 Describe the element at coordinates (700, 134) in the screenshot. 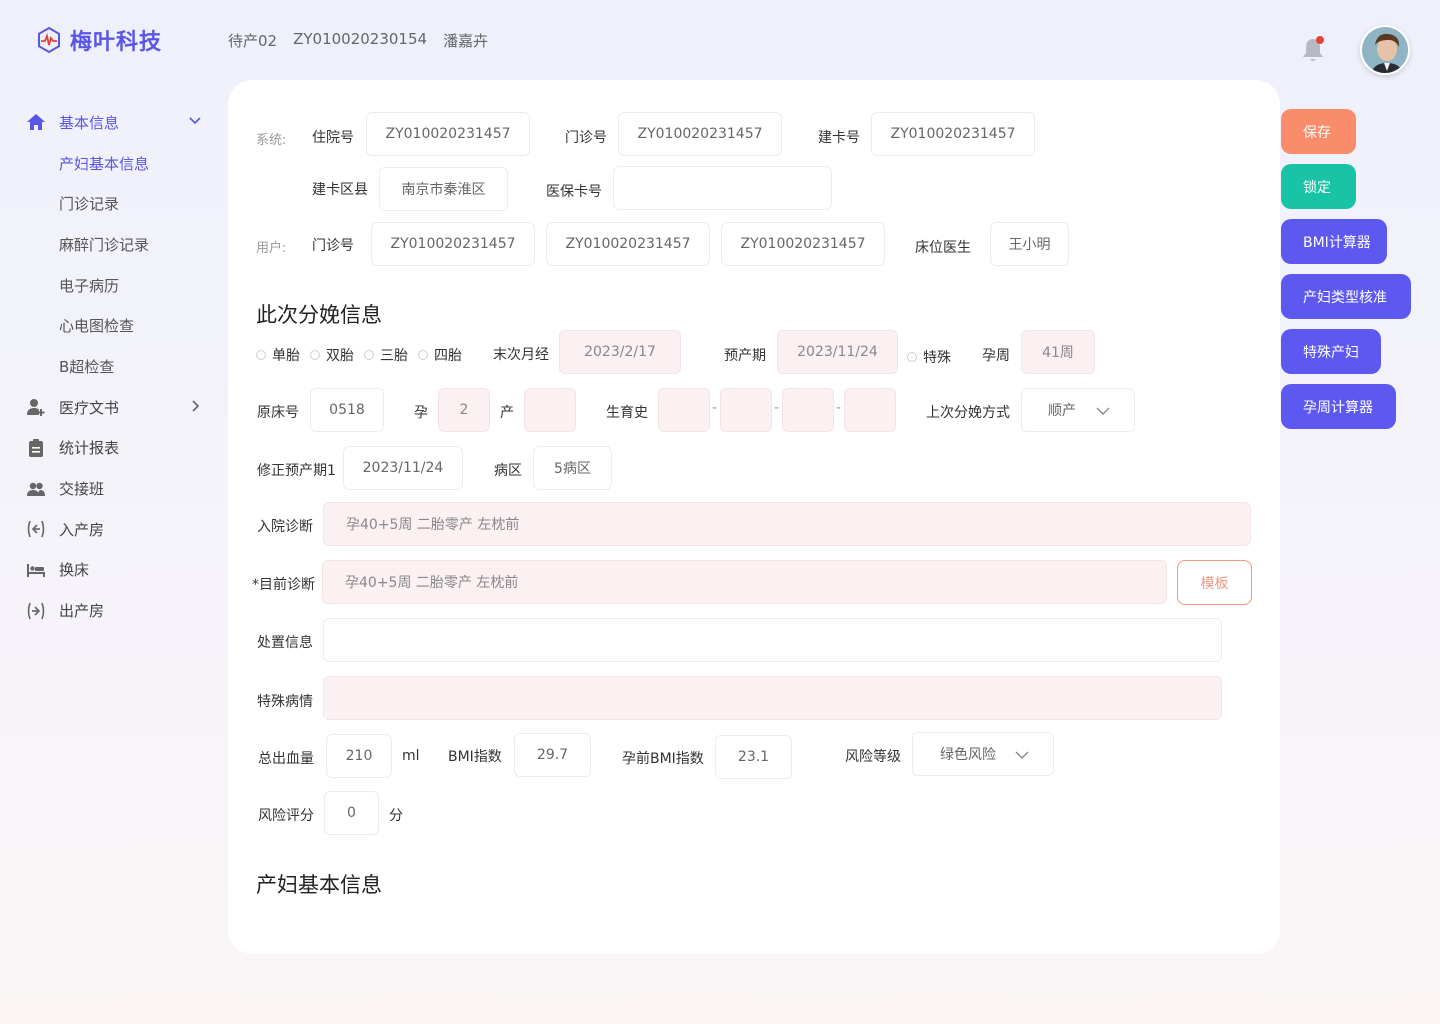

I see `clinic-no-field: ZY010020231457` at that location.